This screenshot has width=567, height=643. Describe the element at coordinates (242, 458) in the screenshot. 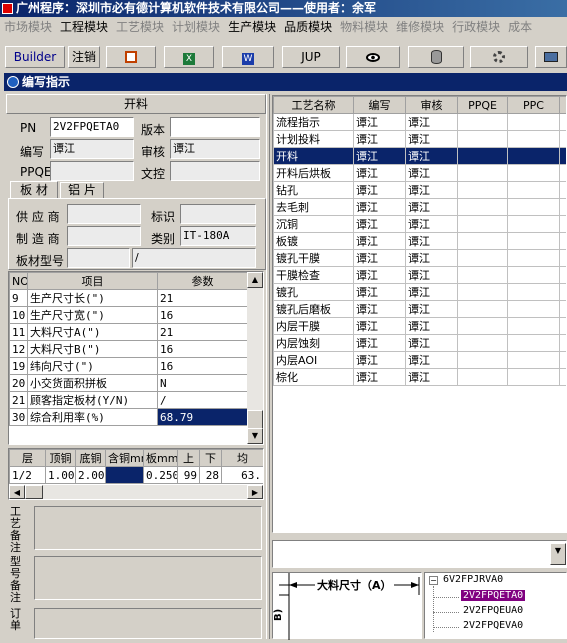

I see `layers-header: 均` at that location.